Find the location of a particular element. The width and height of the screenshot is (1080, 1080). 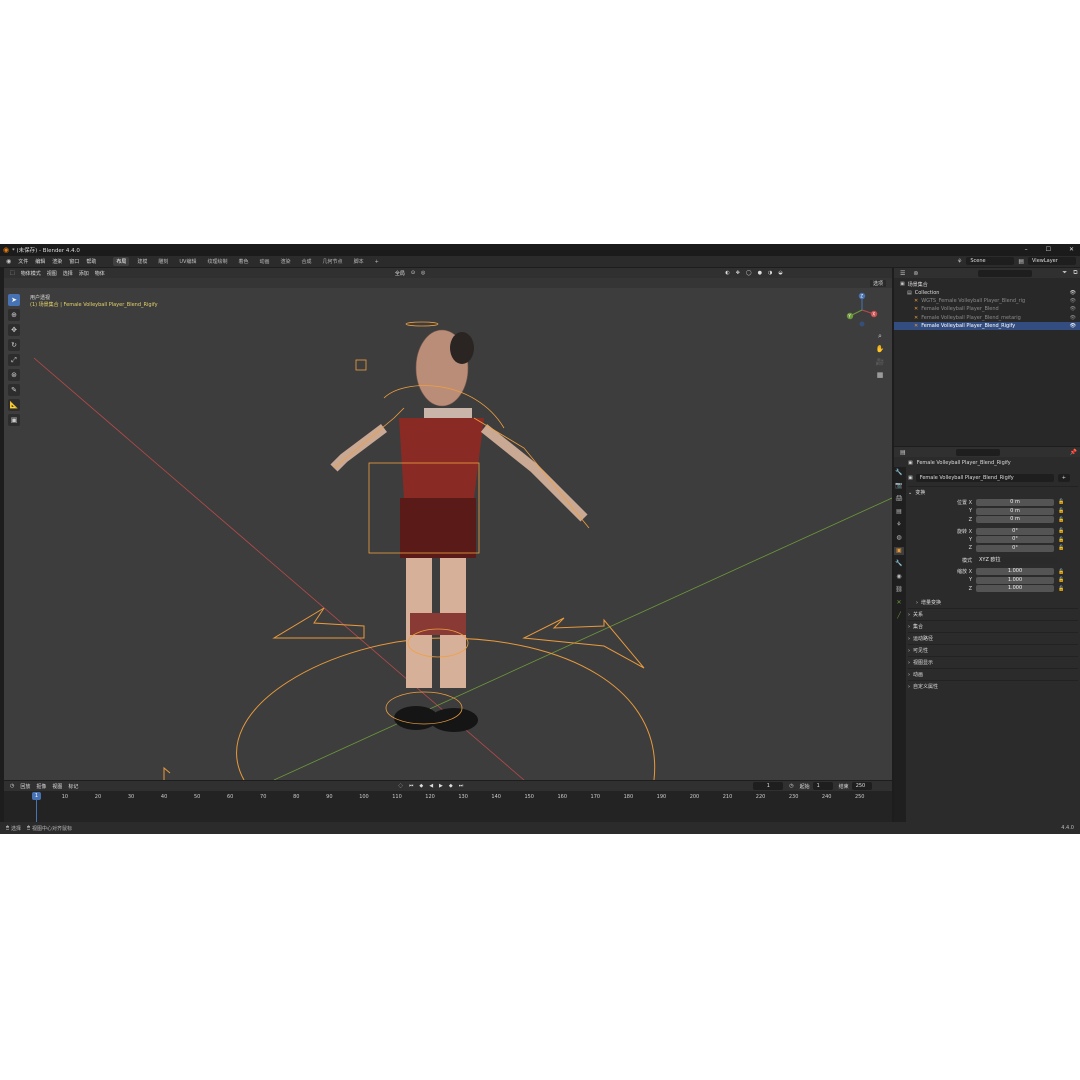

properties-section-header: › 运动路径 is located at coordinates (993, 638).